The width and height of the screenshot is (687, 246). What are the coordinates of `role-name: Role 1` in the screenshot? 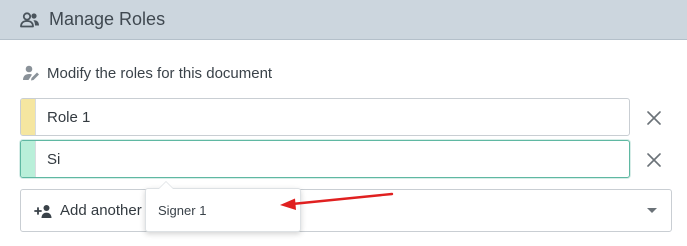 It's located at (63, 117).